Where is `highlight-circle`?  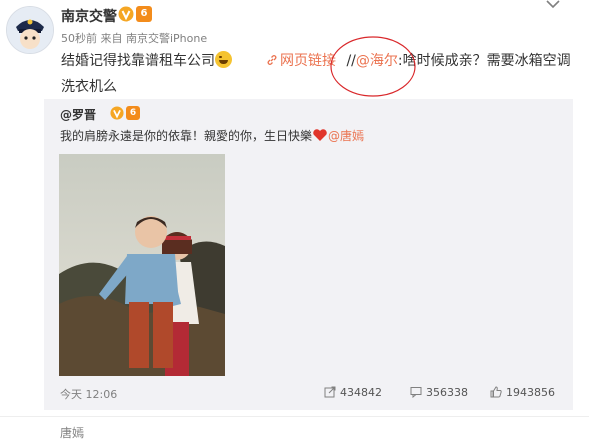 highlight-circle is located at coordinates (373, 66).